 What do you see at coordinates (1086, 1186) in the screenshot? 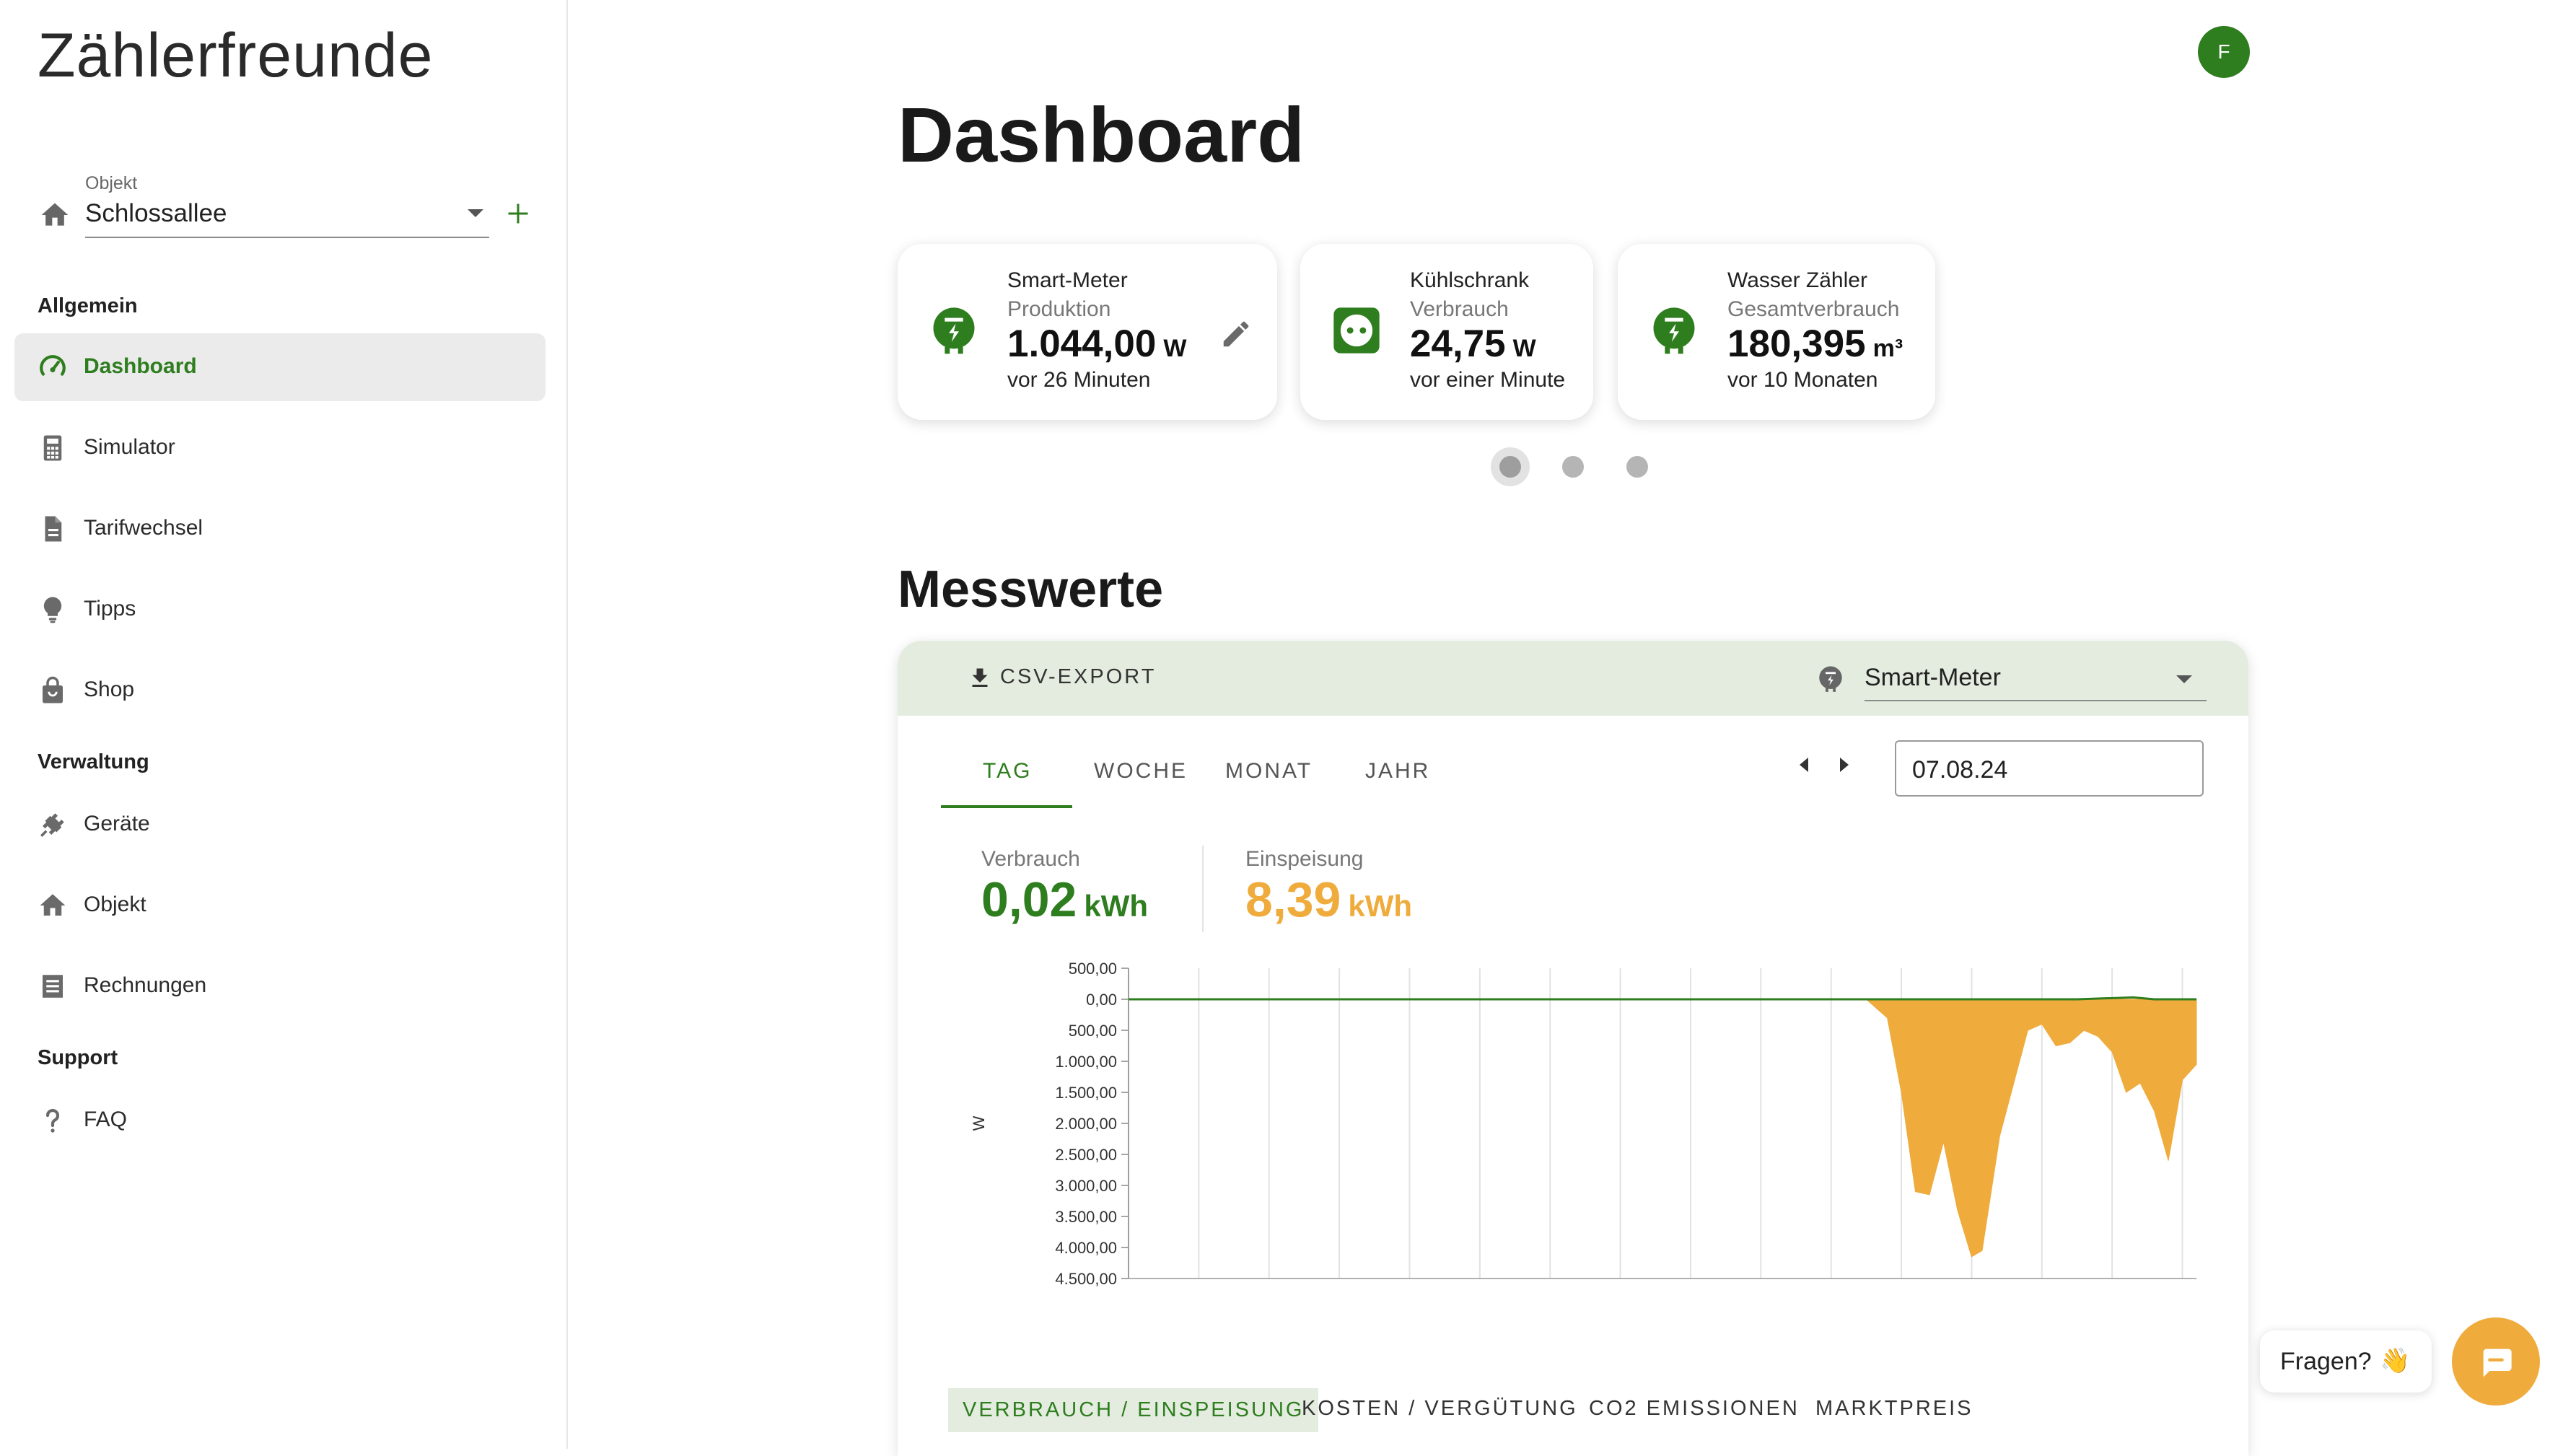
I see `y-tick-label: 3.000,00` at bounding box center [1086, 1186].